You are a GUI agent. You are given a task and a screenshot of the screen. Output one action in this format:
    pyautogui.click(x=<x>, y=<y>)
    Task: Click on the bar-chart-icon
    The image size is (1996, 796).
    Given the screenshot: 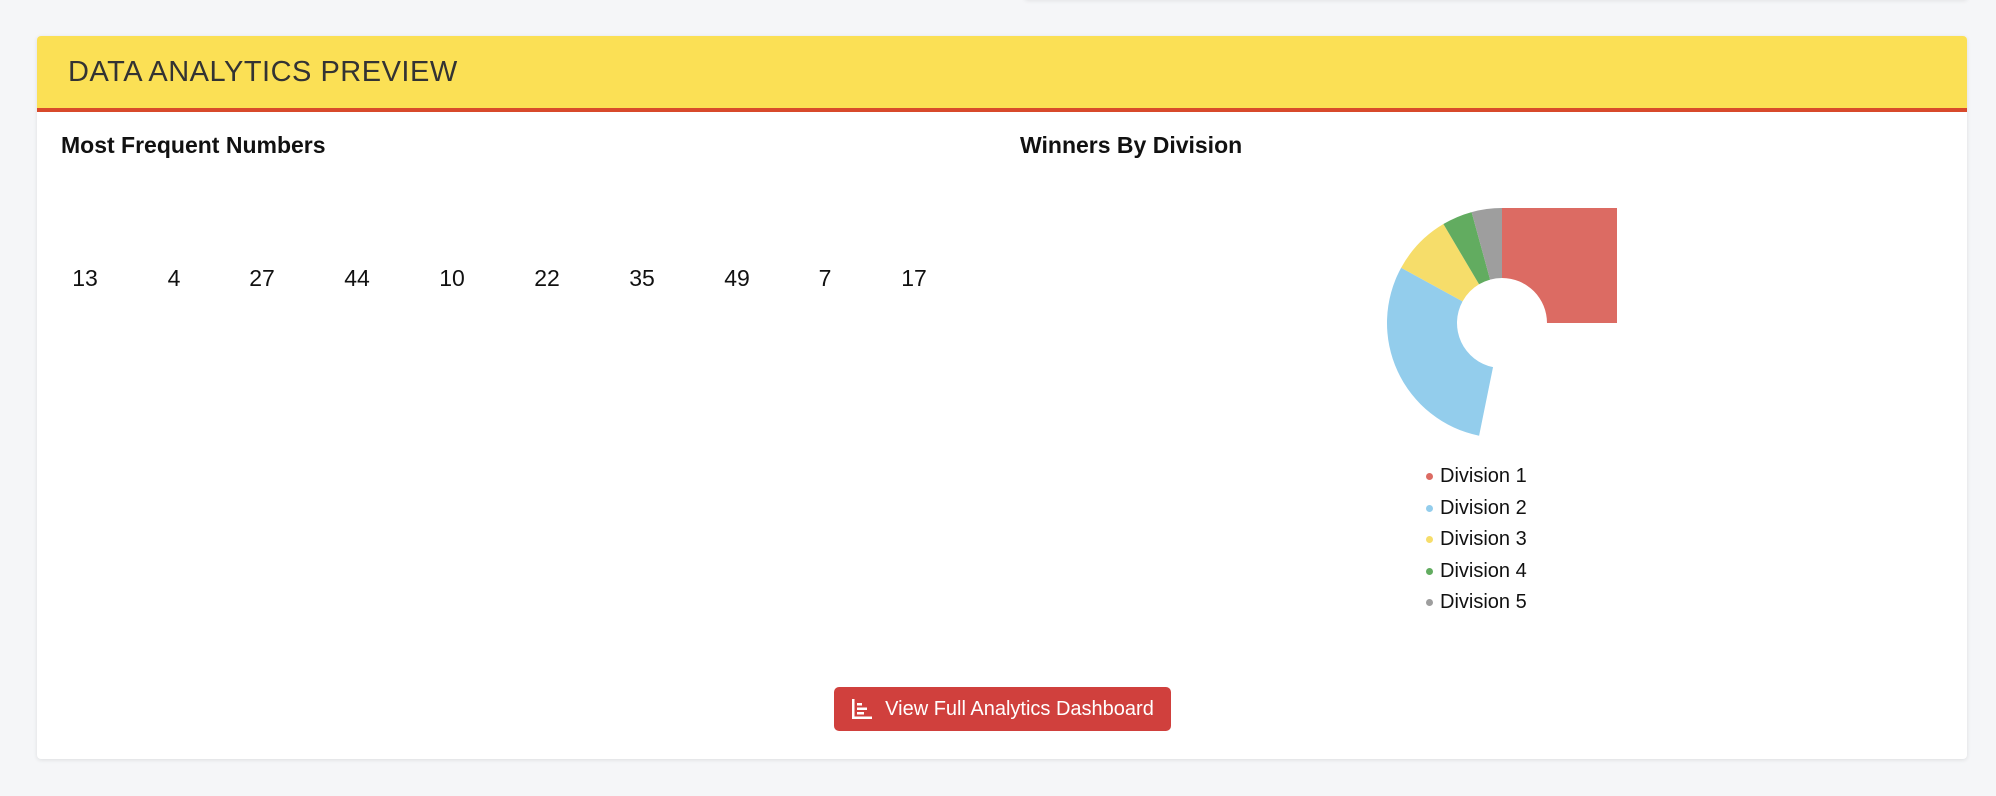 What is the action you would take?
    pyautogui.click(x=862, y=709)
    